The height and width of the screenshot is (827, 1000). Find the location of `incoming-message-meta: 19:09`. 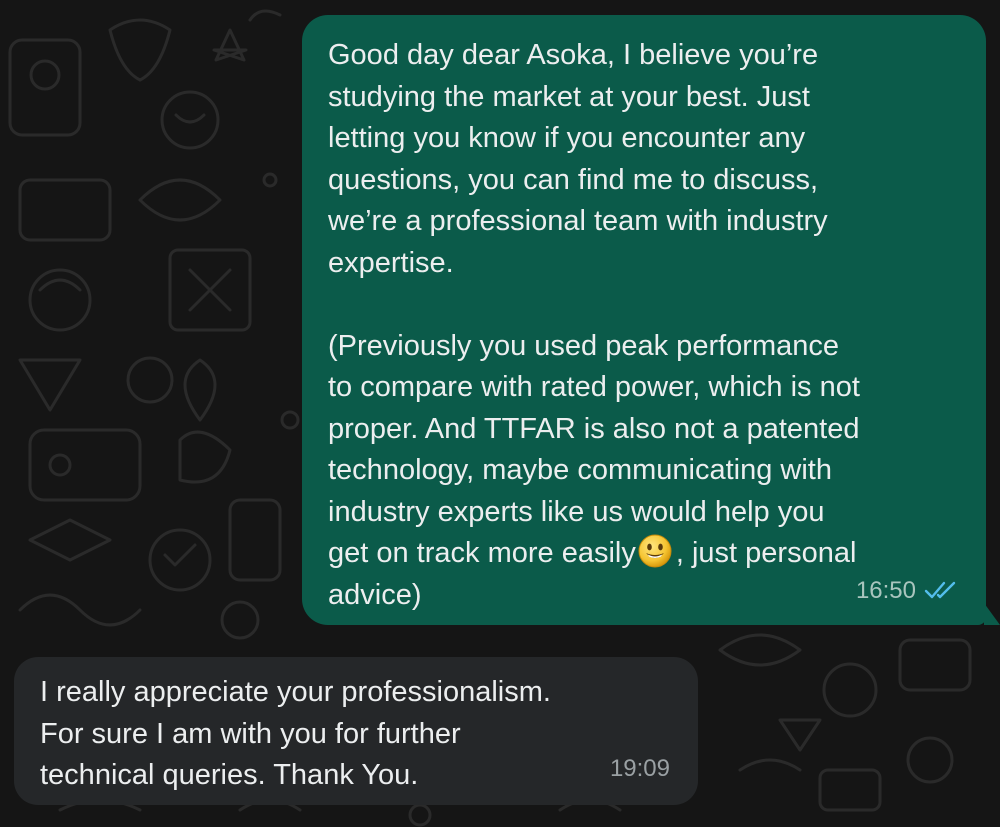

incoming-message-meta: 19:09 is located at coordinates (640, 769).